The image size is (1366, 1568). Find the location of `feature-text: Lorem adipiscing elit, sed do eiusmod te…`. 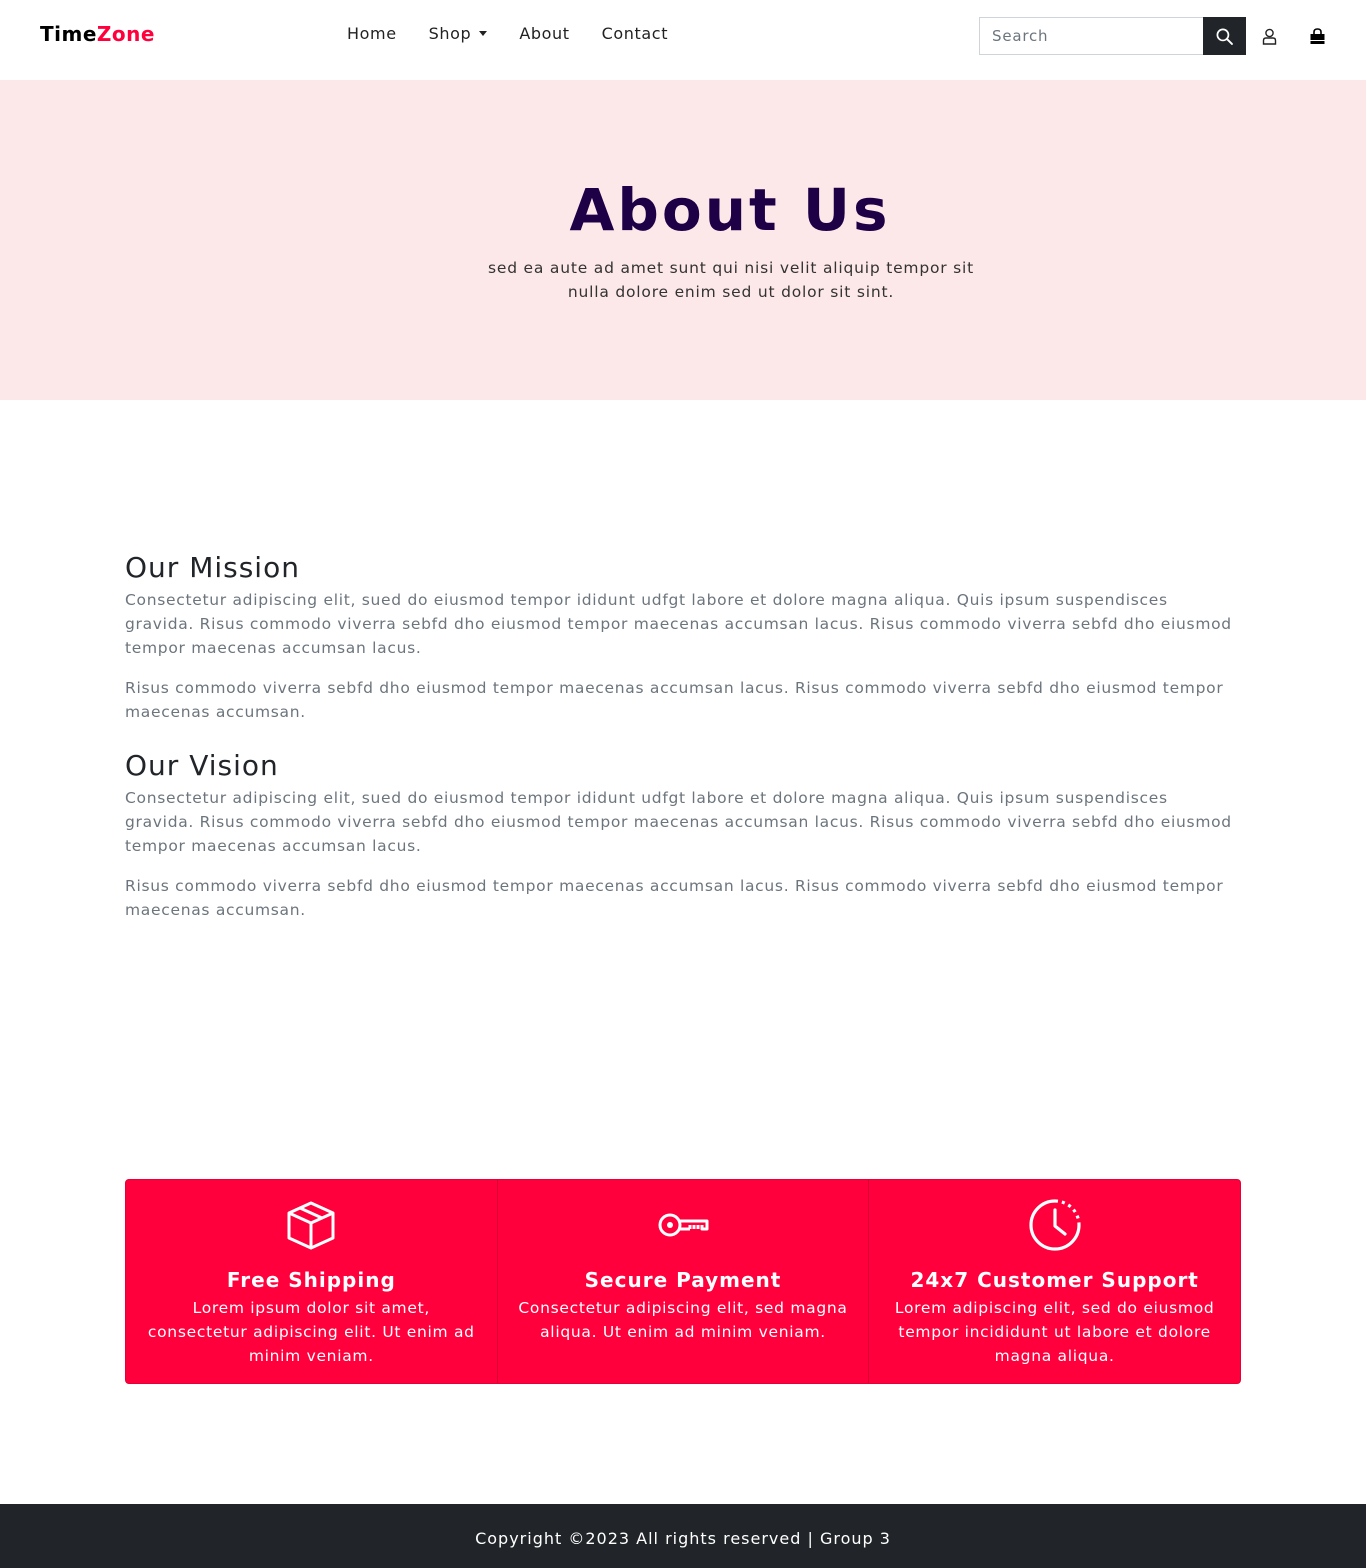

feature-text: Lorem adipiscing elit, sed do eiusmod te… is located at coordinates (1054, 1332).